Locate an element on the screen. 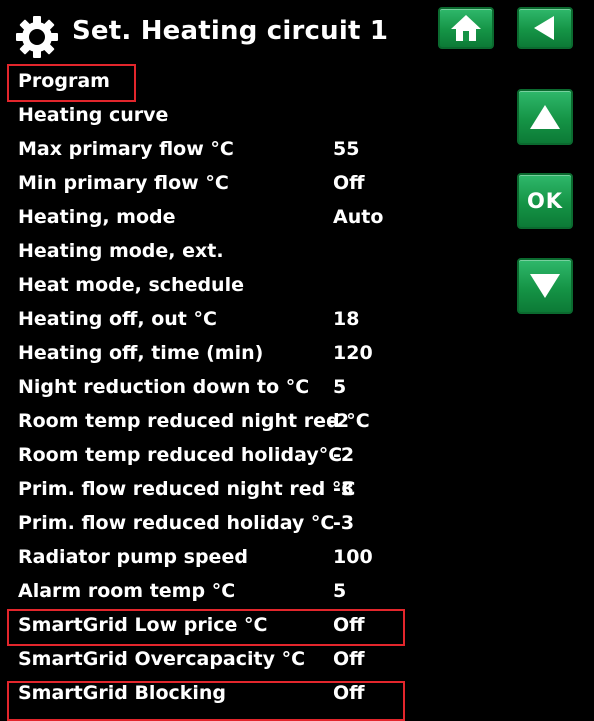 The height and width of the screenshot is (721, 594). home-icon is located at coordinates (466, 28).